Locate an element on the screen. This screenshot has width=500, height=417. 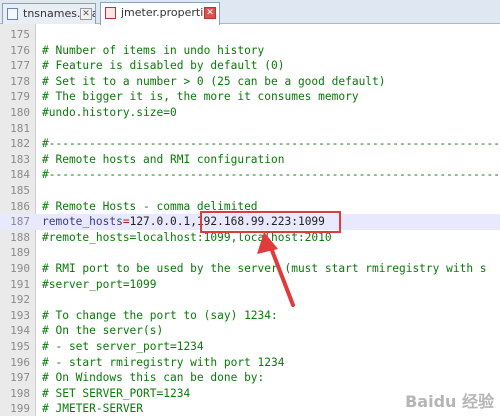
line-number: 181 is located at coordinates (20, 128).